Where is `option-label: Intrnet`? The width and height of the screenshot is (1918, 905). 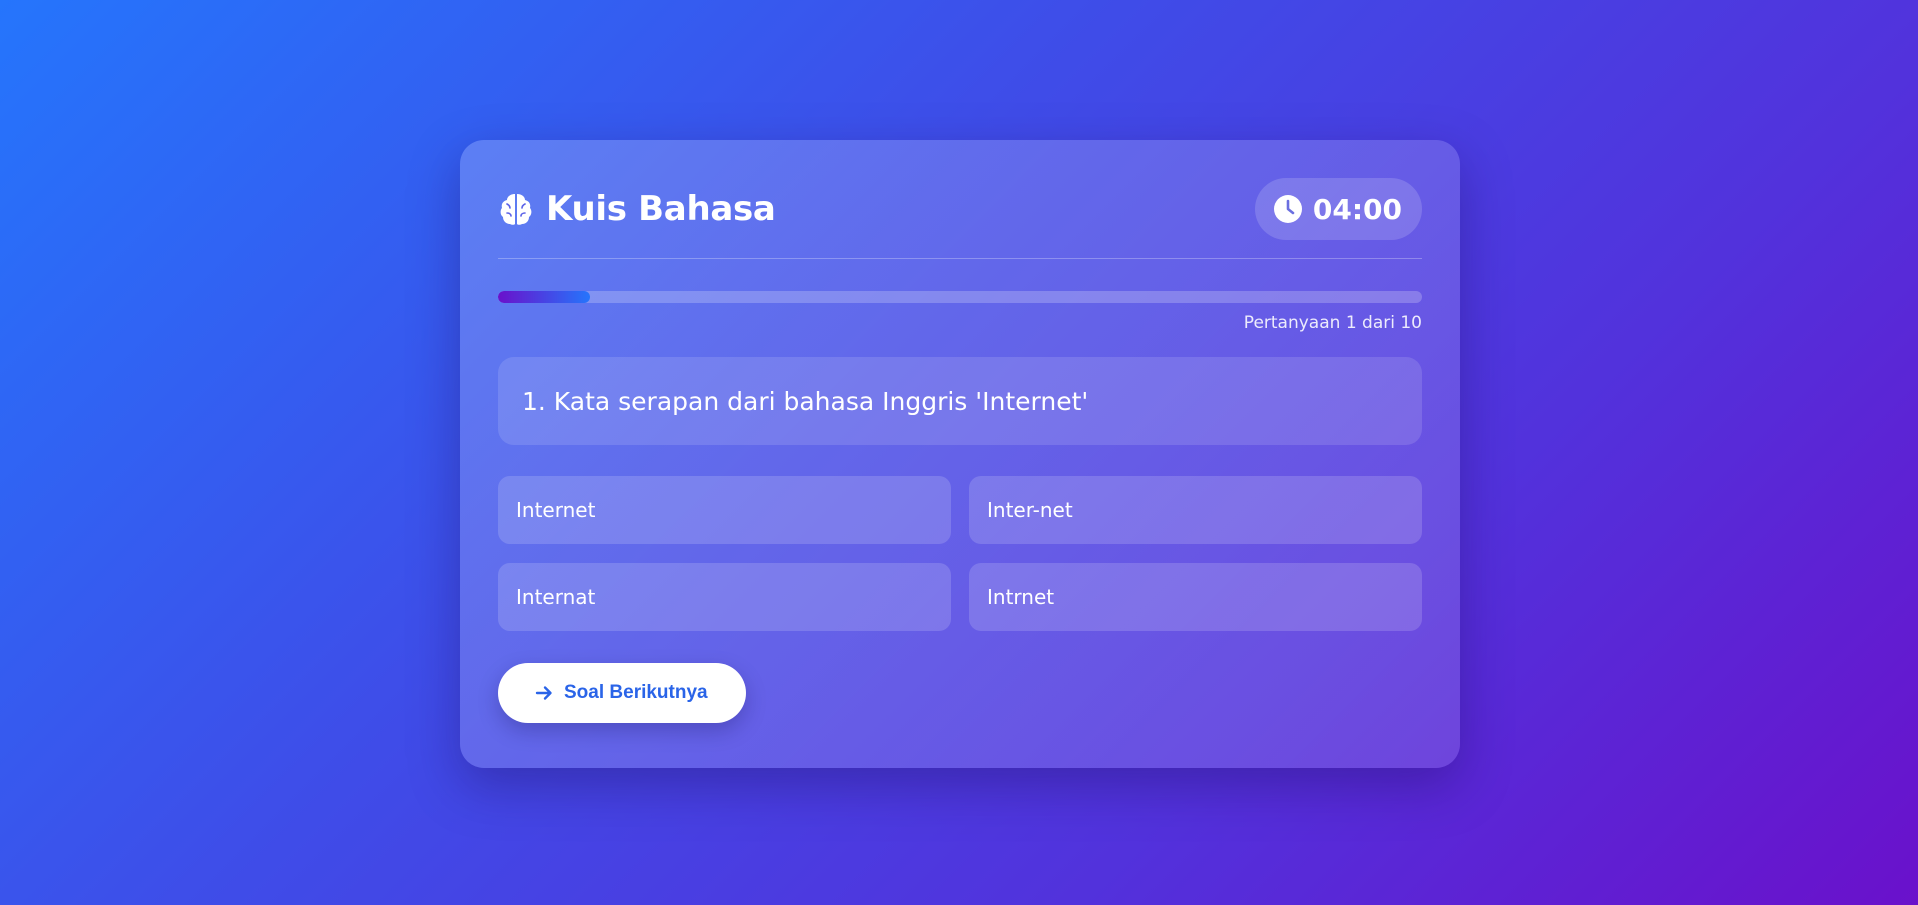
option-label: Intrnet is located at coordinates (1021, 597).